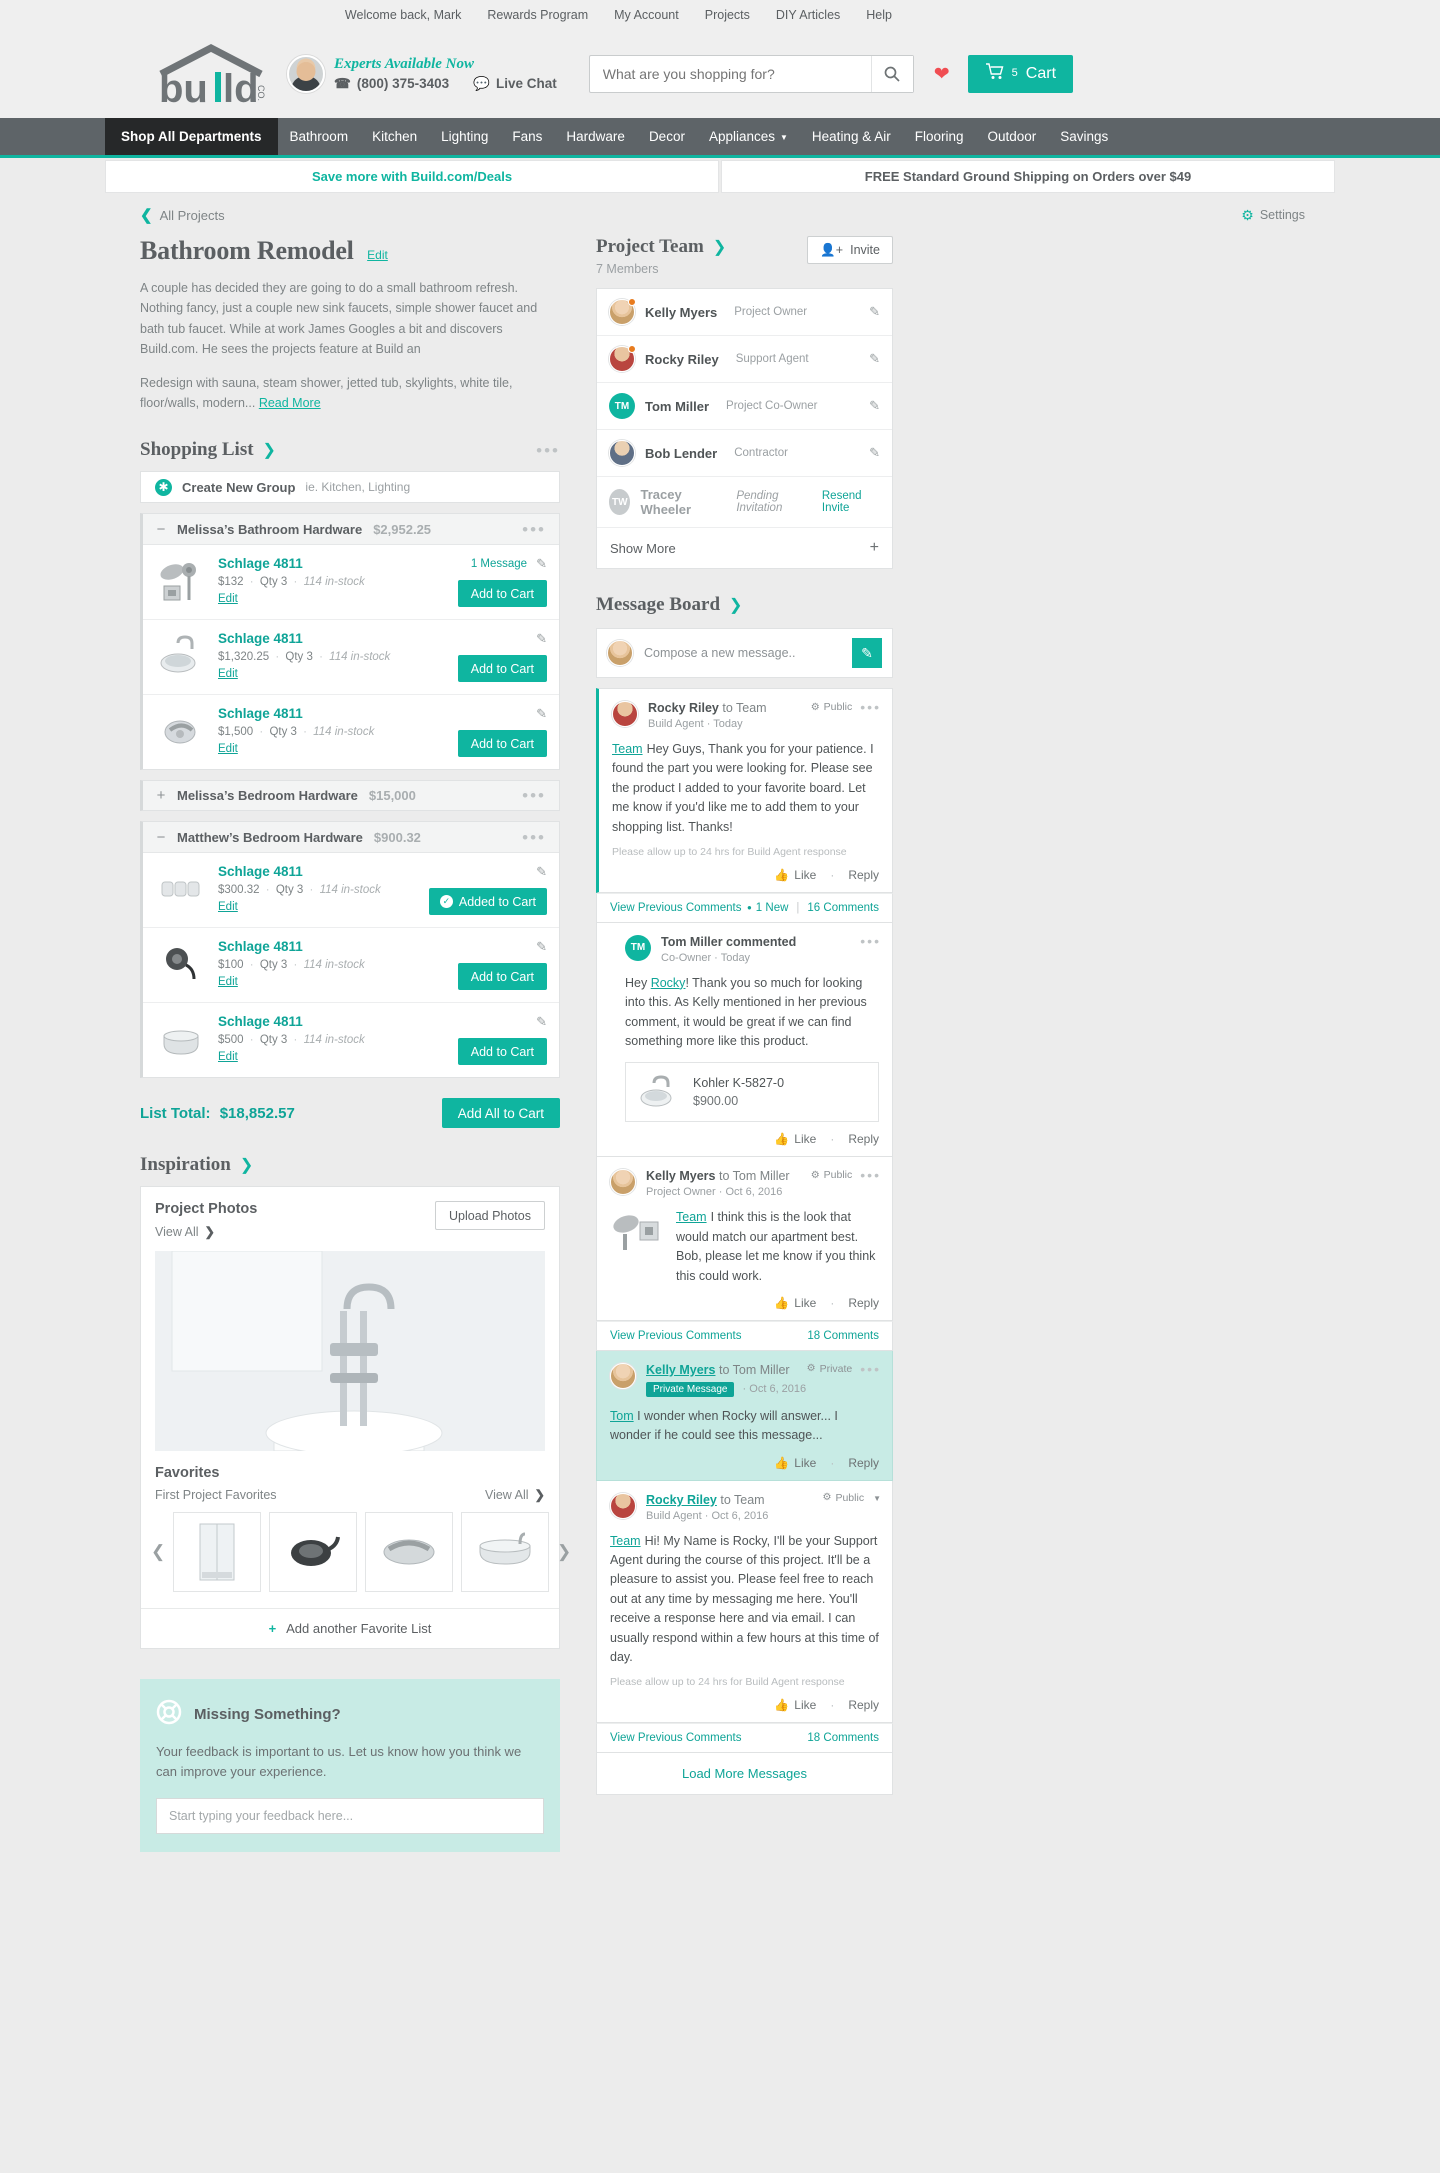 The width and height of the screenshot is (1440, 2173). I want to click on favorite-item-rain-showerhead, so click(313, 1552).